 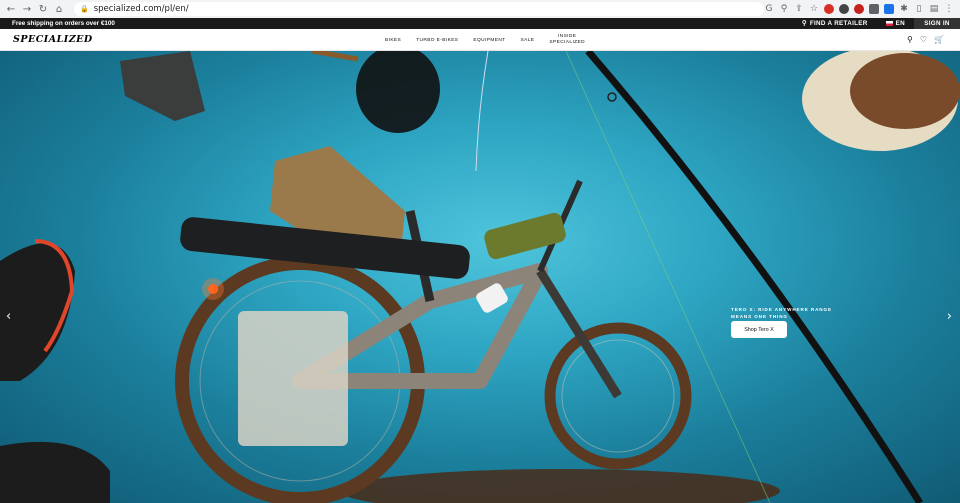 What do you see at coordinates (781, 309) in the screenshot?
I see `hero-caption-line1: TERO X: RIDE ANYWHERE RANGE` at bounding box center [781, 309].